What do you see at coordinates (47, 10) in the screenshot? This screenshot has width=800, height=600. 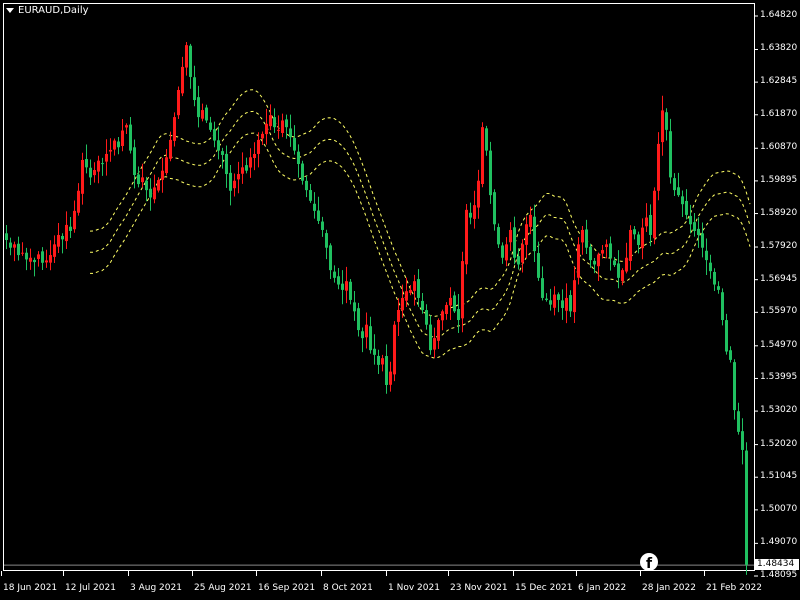 I see `chart-title: EURAUD,Daily` at bounding box center [47, 10].